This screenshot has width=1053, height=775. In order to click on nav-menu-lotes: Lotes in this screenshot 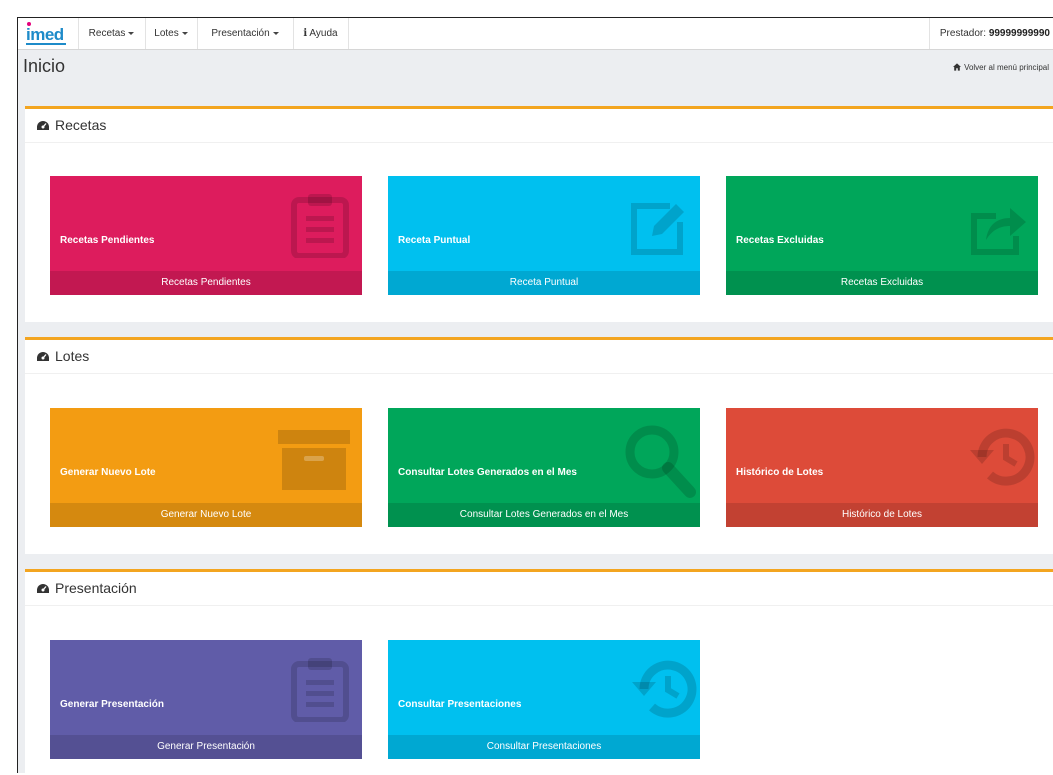, I will do `click(171, 33)`.